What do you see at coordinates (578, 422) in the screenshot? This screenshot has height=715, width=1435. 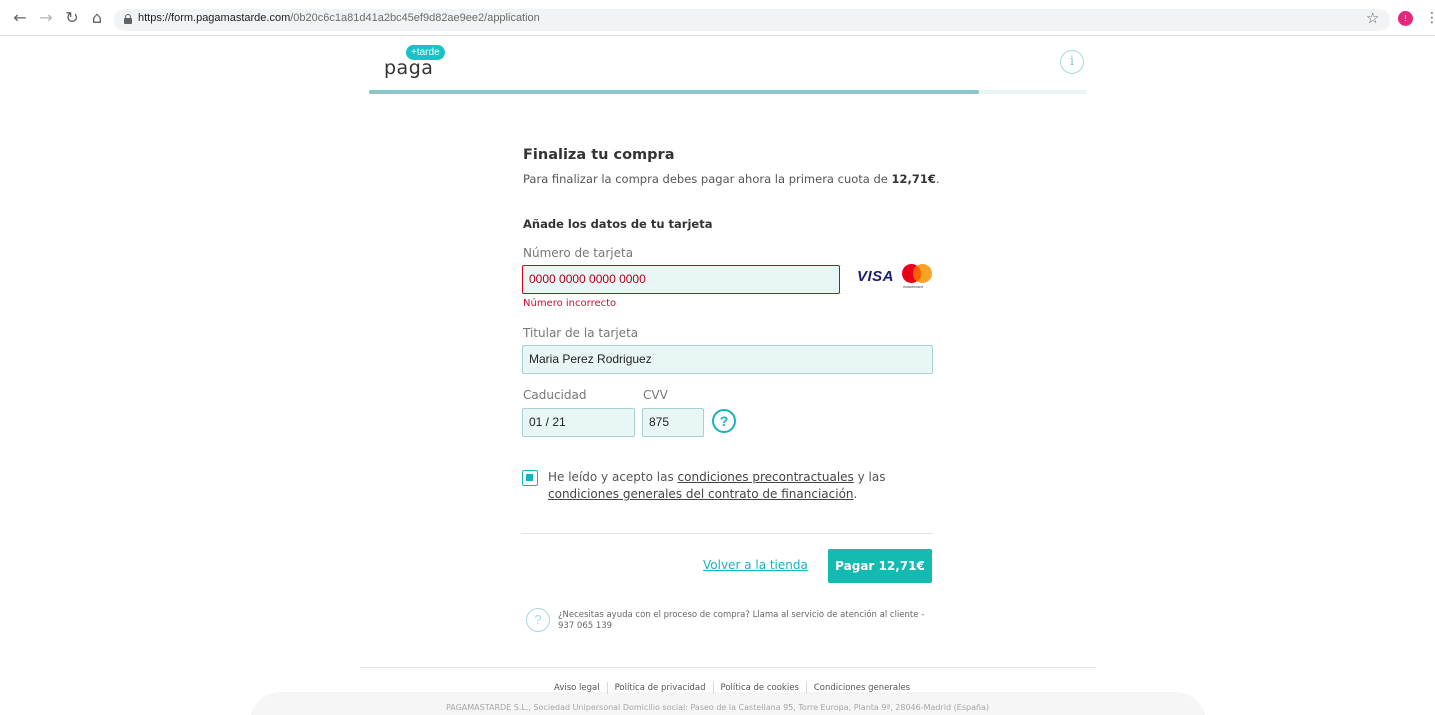 I see `expiry-input: 01 / 21` at bounding box center [578, 422].